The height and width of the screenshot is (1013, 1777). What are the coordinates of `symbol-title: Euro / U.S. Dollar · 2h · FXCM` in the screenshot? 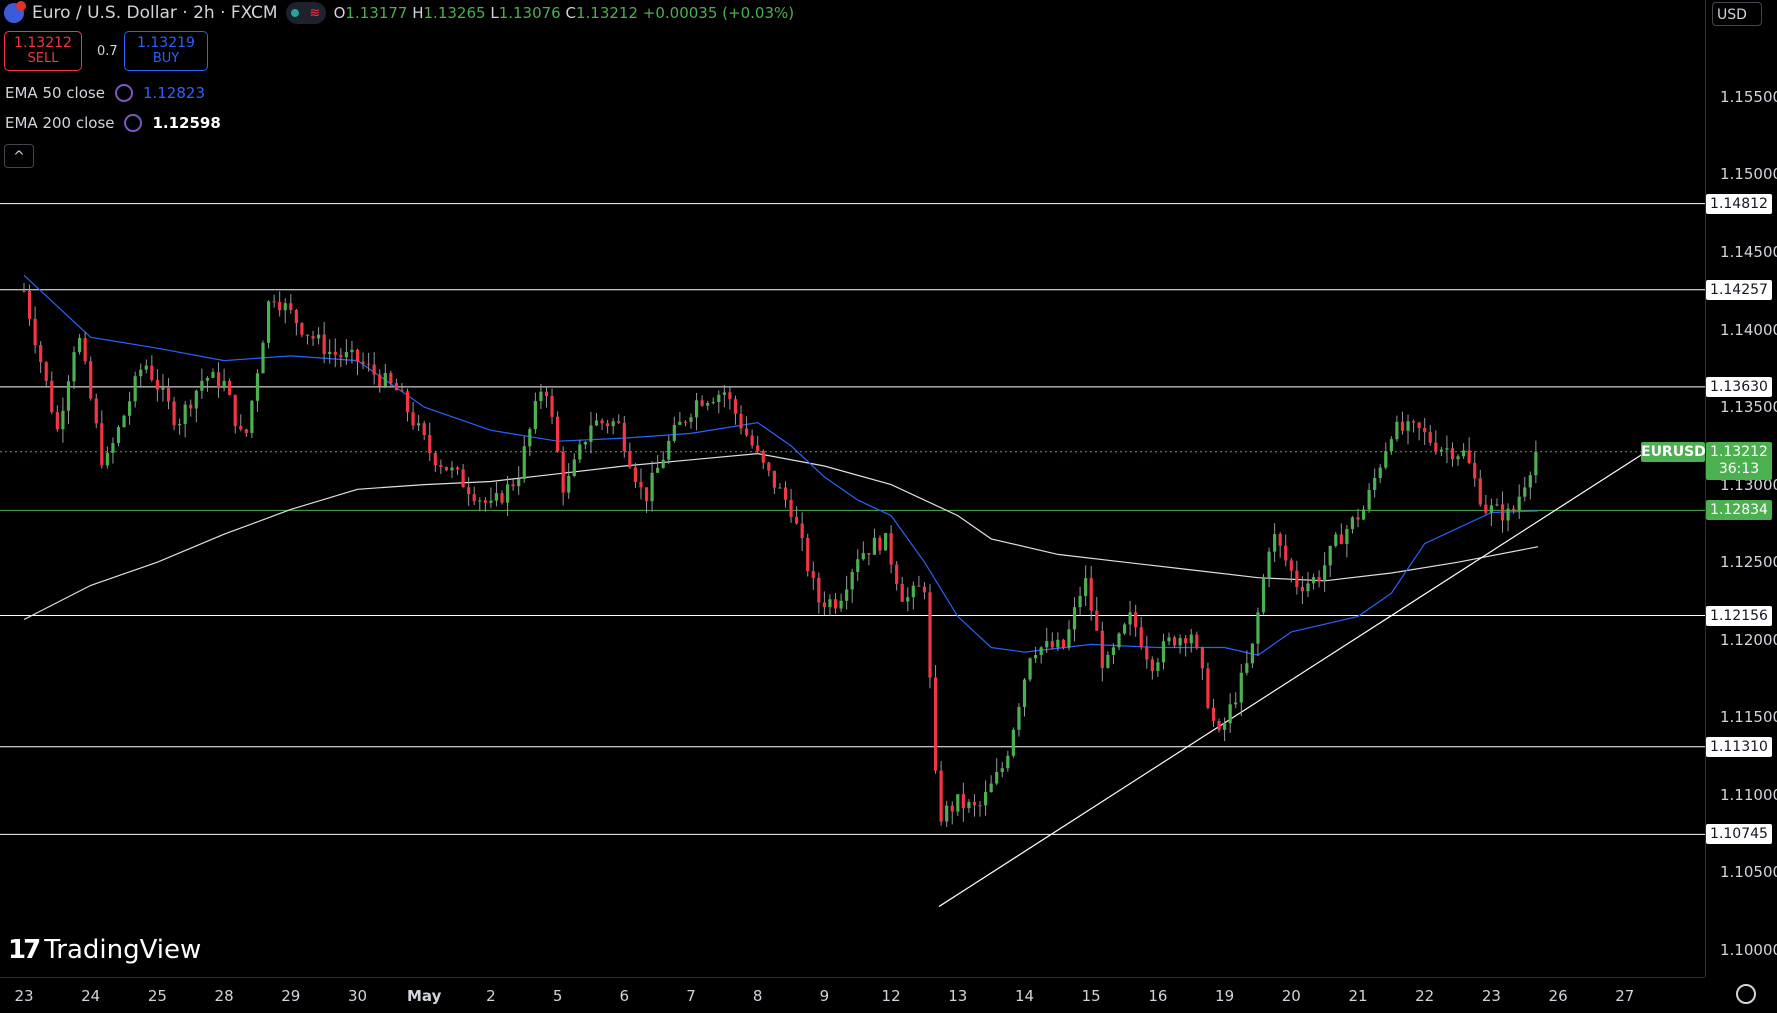 It's located at (155, 13).